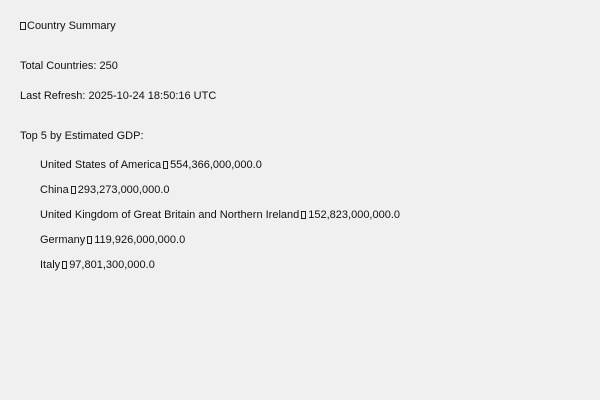 The height and width of the screenshot is (400, 600). What do you see at coordinates (82, 136) in the screenshot?
I see `top-gdp-heading: Top 5 by Estimated GDP:` at bounding box center [82, 136].